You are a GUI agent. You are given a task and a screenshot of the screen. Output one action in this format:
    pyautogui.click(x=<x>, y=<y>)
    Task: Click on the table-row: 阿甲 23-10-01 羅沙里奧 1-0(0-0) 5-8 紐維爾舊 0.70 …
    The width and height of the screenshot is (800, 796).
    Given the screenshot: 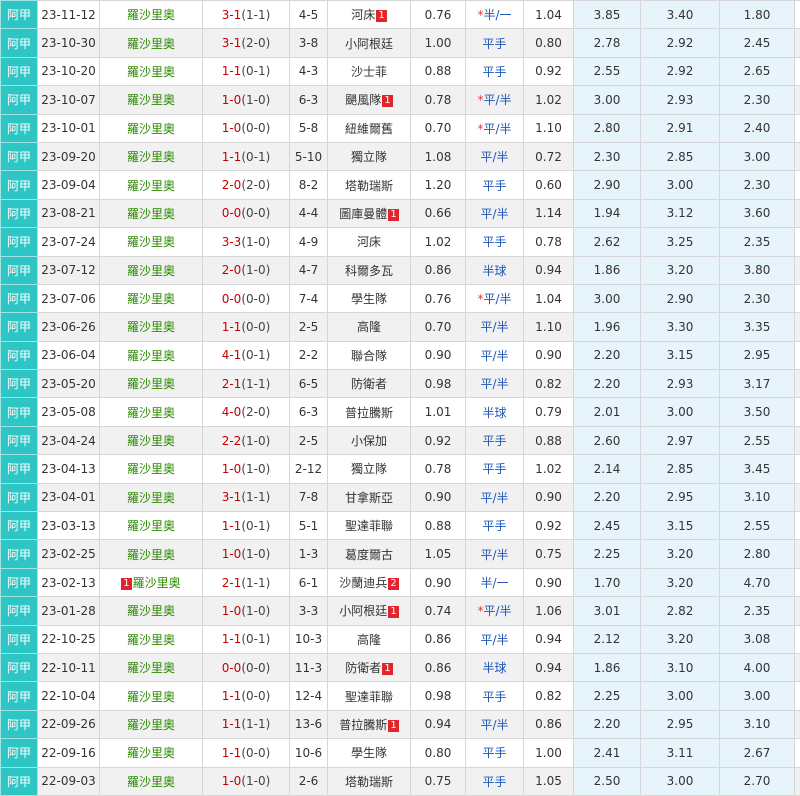 What is the action you would take?
    pyautogui.click(x=400, y=128)
    